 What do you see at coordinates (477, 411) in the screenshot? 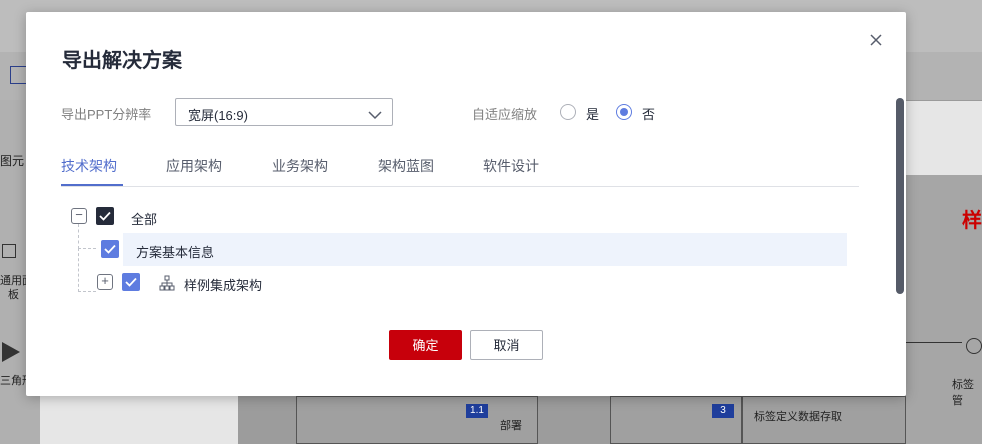
I see `bg-badge-1: 1.1` at bounding box center [477, 411].